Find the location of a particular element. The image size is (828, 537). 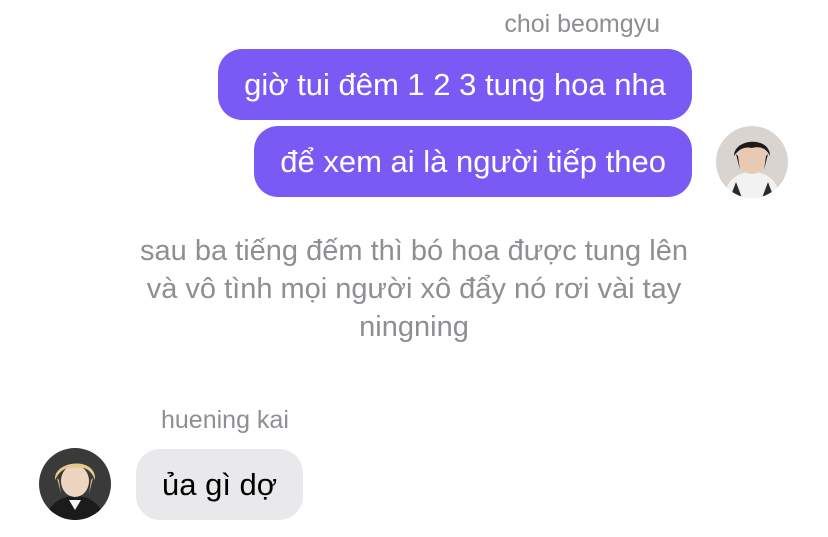

incoming-message: ủa gì dợ is located at coordinates (220, 484).